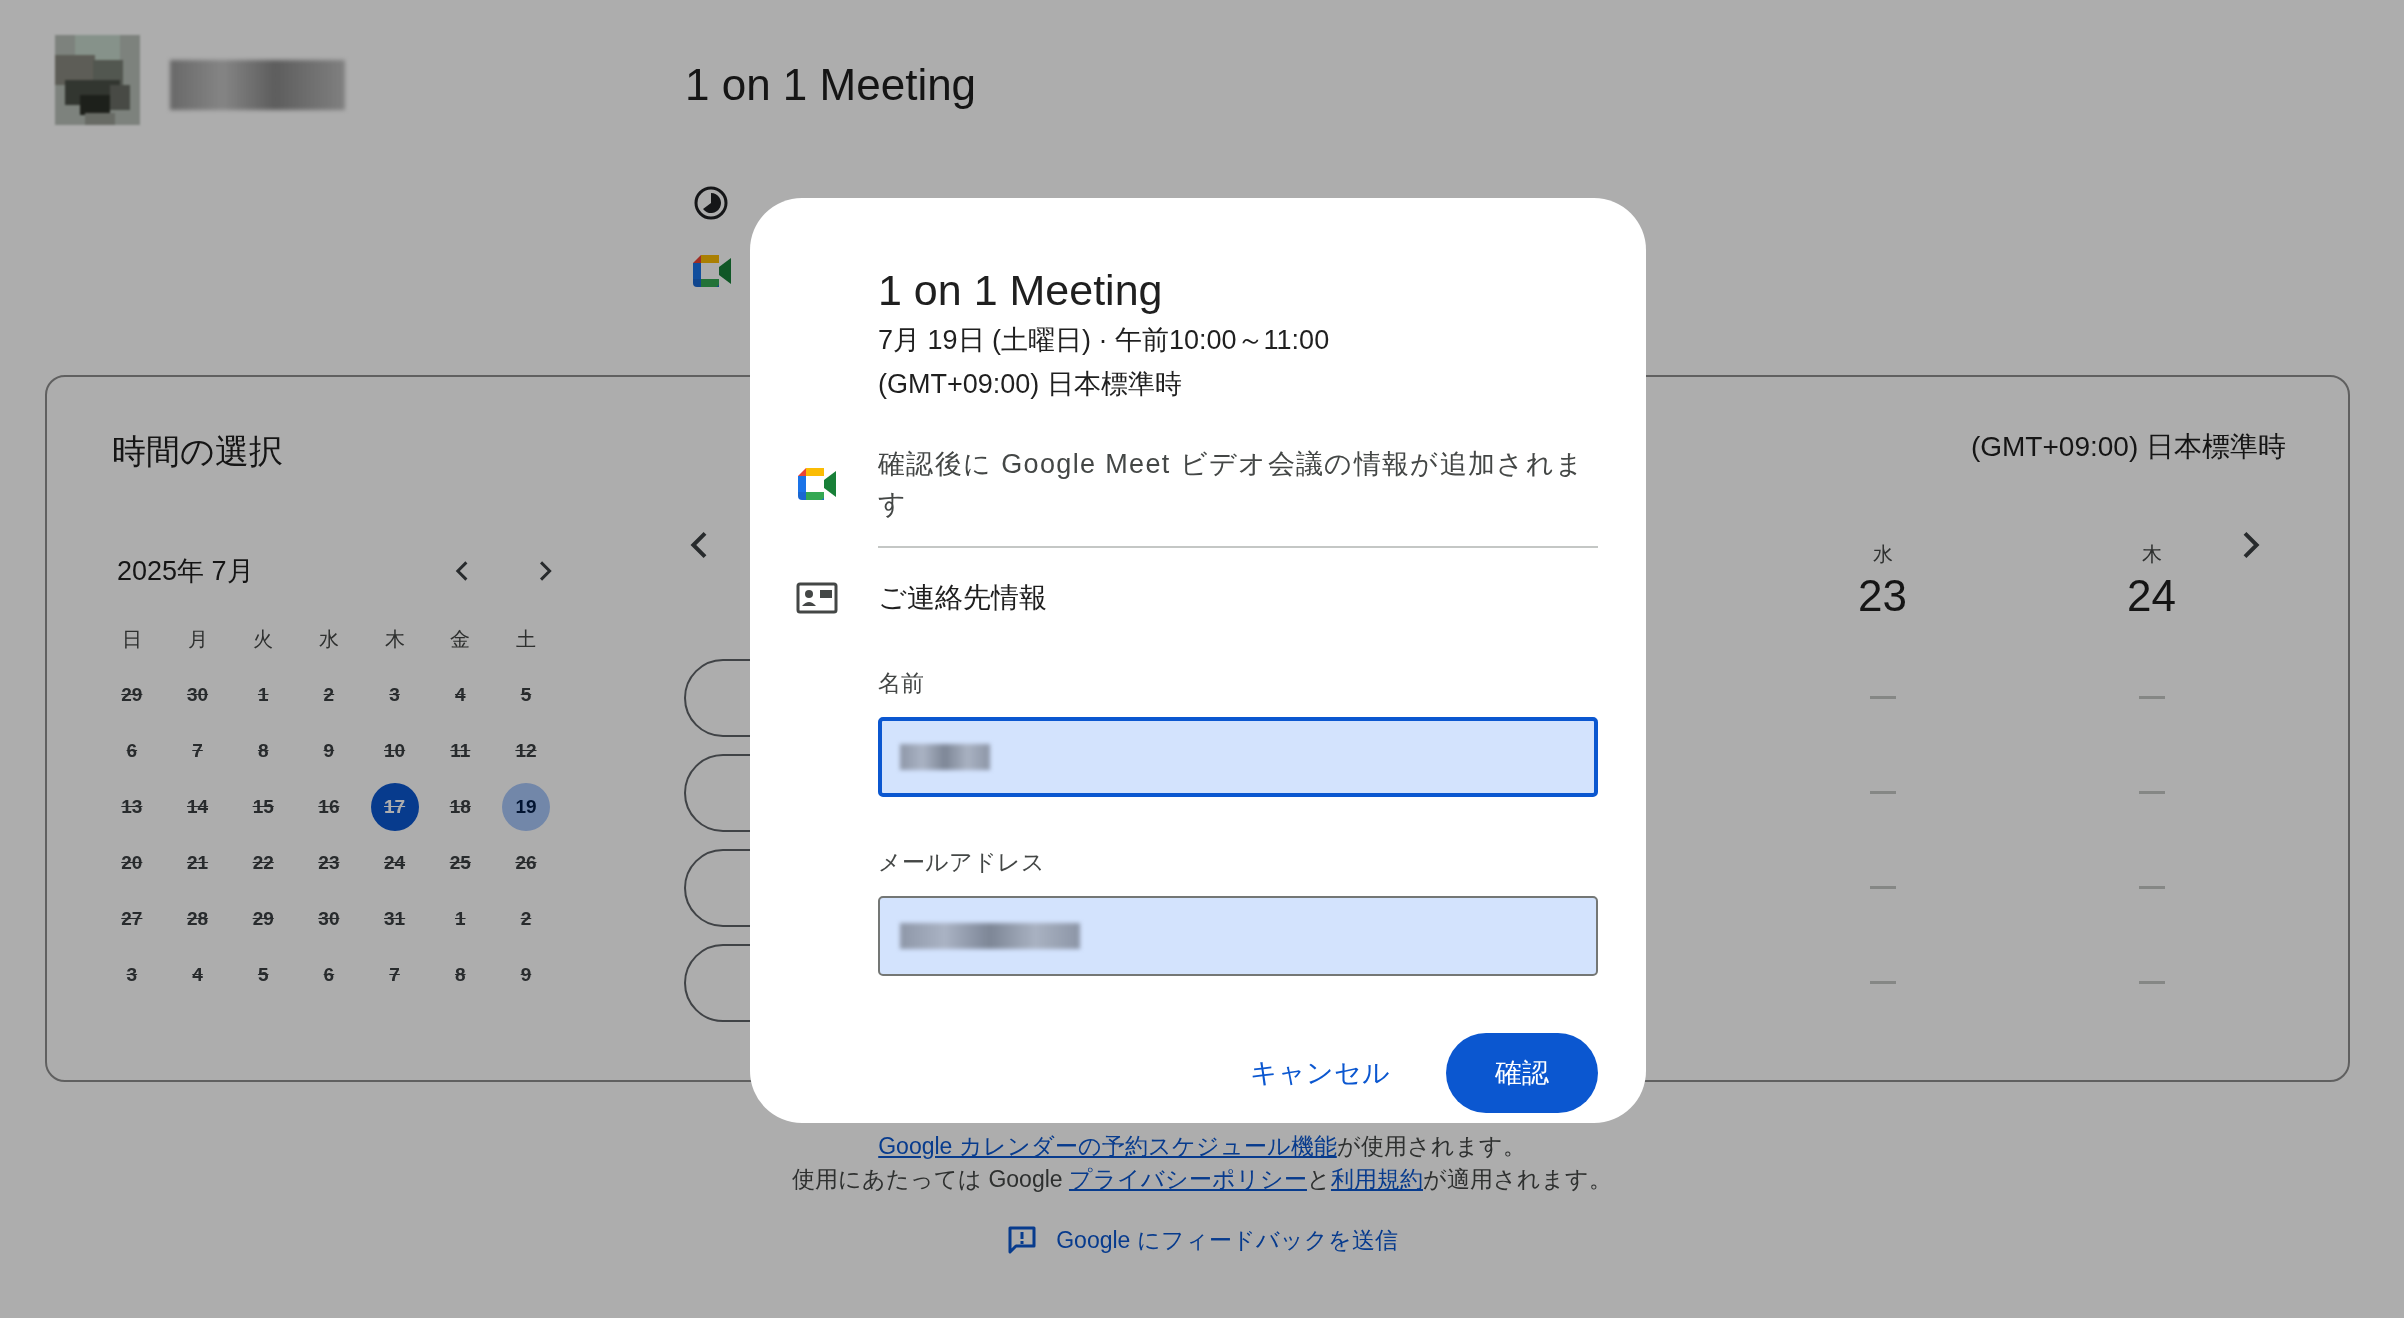 The height and width of the screenshot is (1318, 2404). I want to click on timezone-text: (GMT+09:00) 日本標準時, so click(1030, 384).